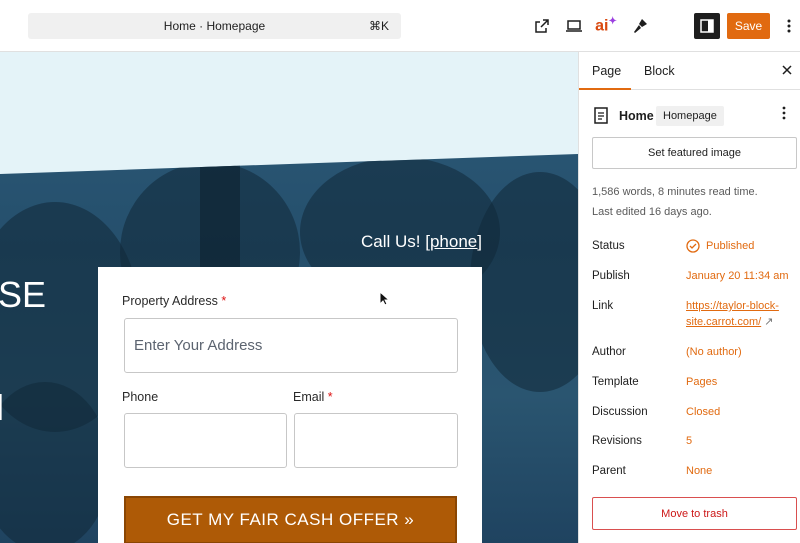 Image resolution: width=800 pixels, height=543 pixels. I want to click on tab-block: Block, so click(659, 71).